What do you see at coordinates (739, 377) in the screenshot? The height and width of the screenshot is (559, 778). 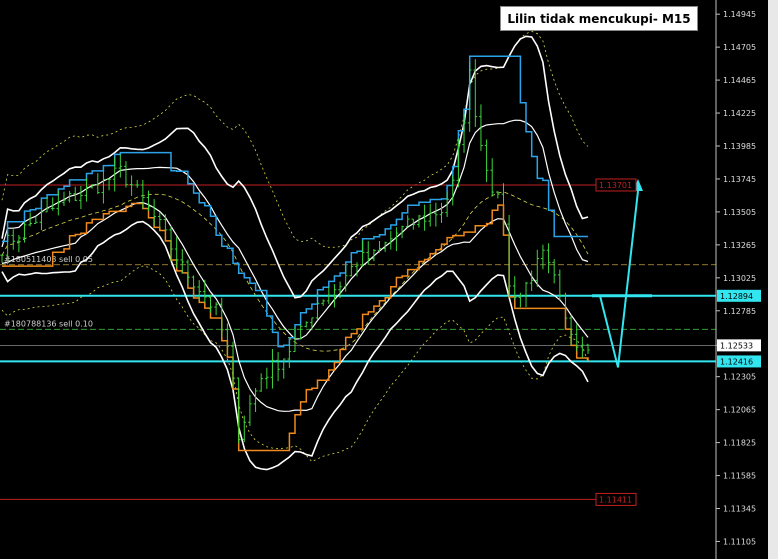 I see `tick-label: 1.12305` at bounding box center [739, 377].